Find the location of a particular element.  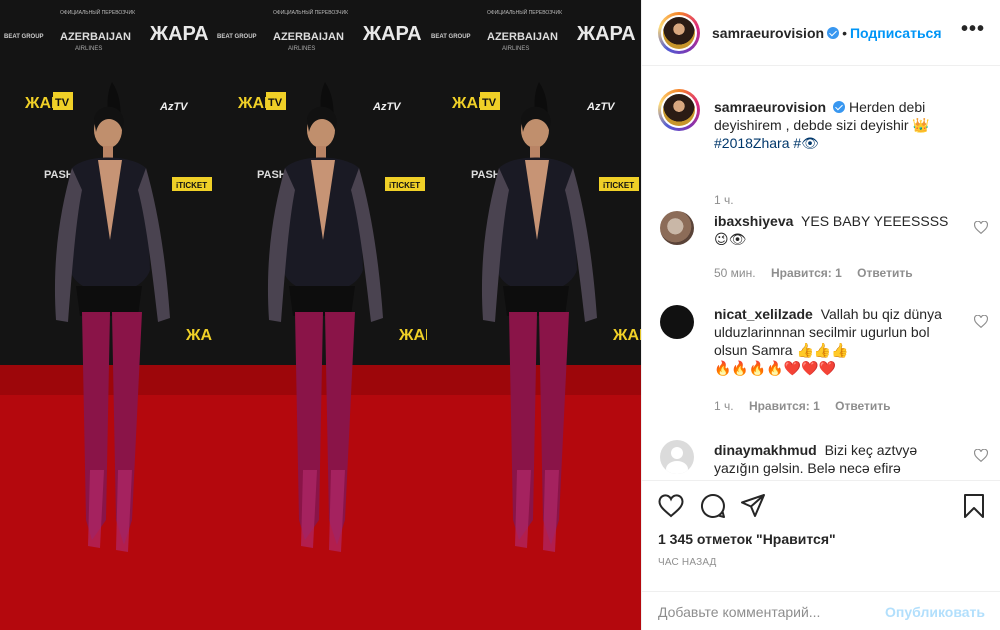

follow-button: Подписаться is located at coordinates (896, 33).